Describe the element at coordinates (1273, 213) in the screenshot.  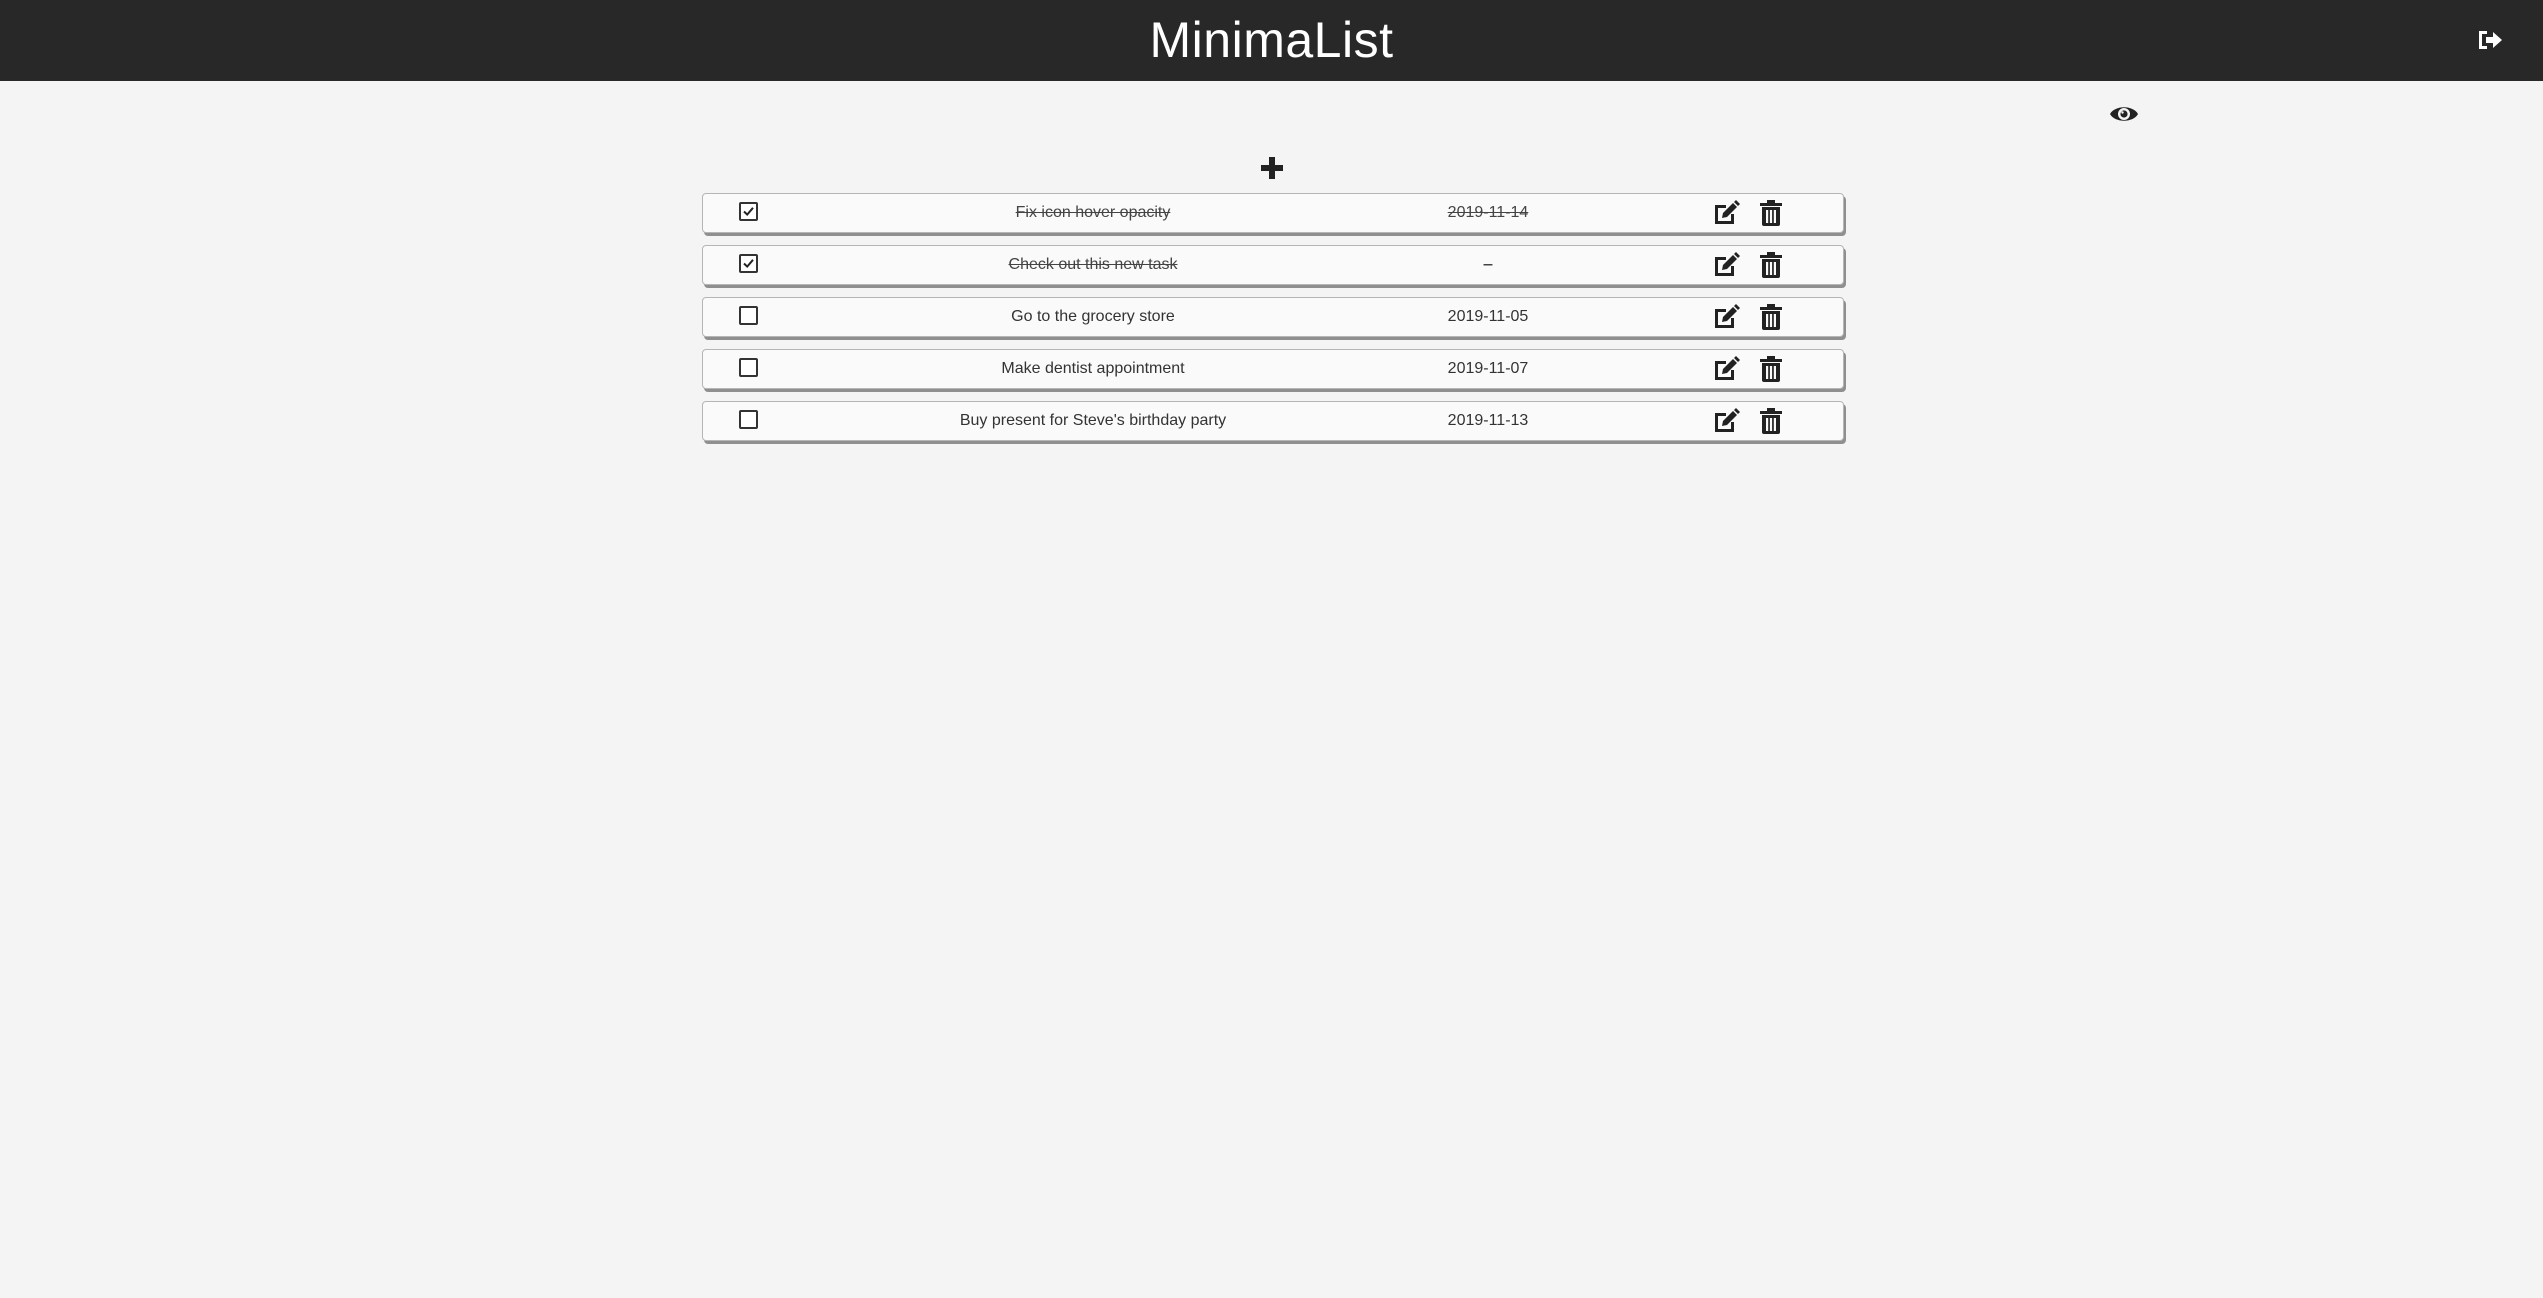
I see `task-row: Fix icon hover opacity 2019-11-14` at that location.